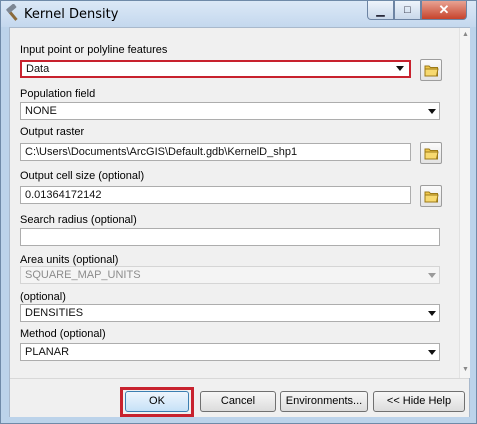 The image size is (477, 424). Describe the element at coordinates (82, 176) in the screenshot. I see `cell-size-label: Output cell size (optional)` at that location.